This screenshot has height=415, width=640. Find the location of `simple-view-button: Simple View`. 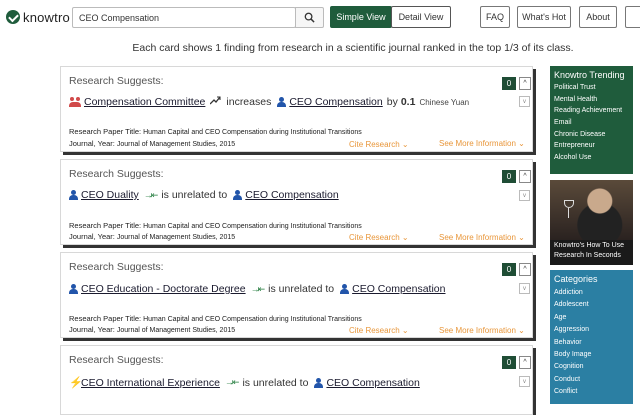

simple-view-button: Simple View is located at coordinates (361, 17).